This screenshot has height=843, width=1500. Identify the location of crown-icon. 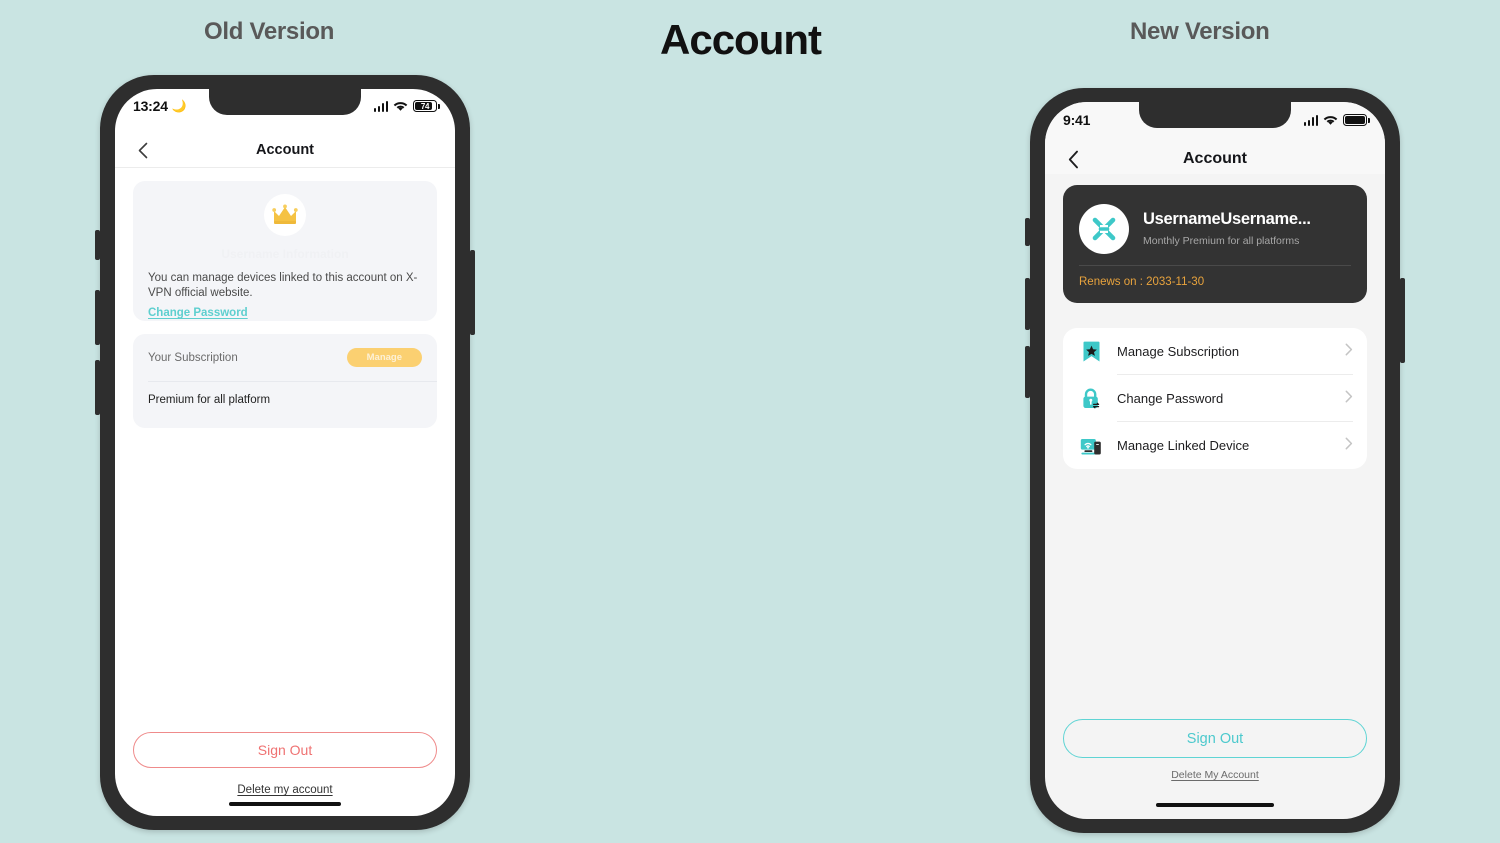
(285, 215).